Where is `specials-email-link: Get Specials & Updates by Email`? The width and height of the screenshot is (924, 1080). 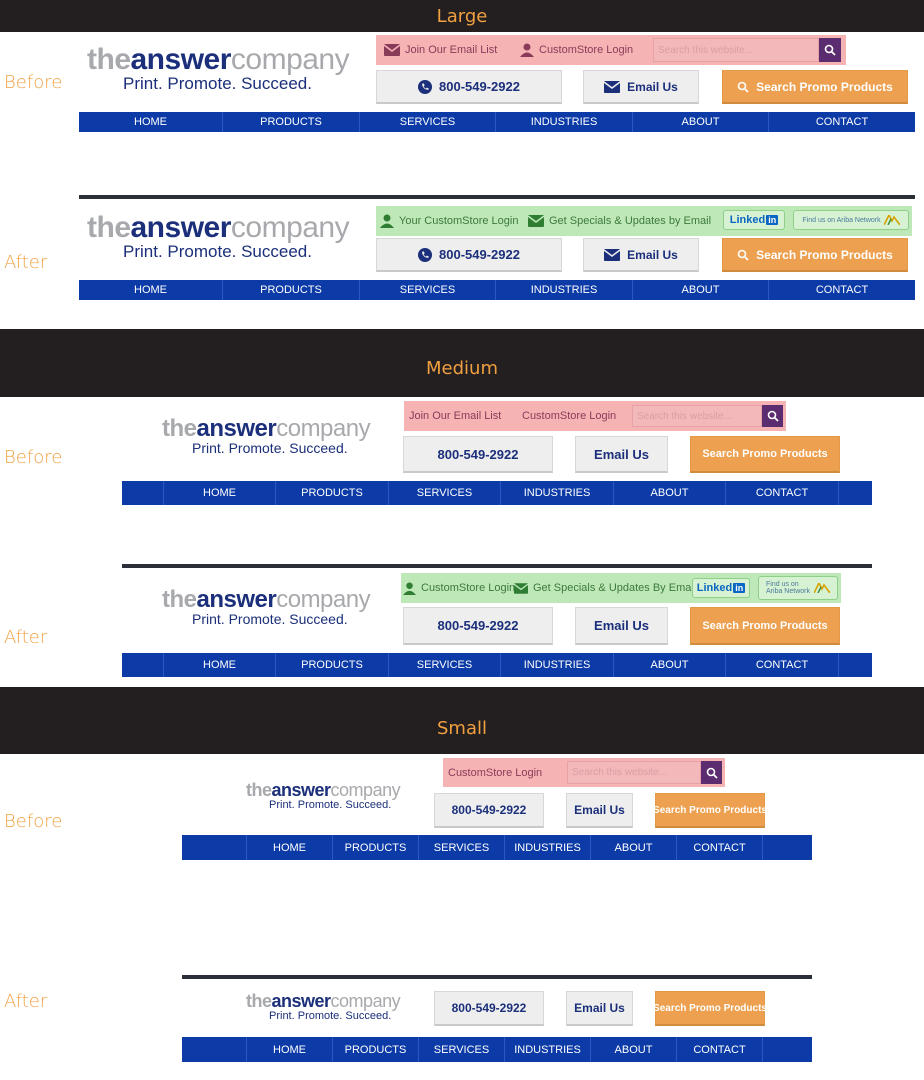
specials-email-link: Get Specials & Updates by Email is located at coordinates (619, 221).